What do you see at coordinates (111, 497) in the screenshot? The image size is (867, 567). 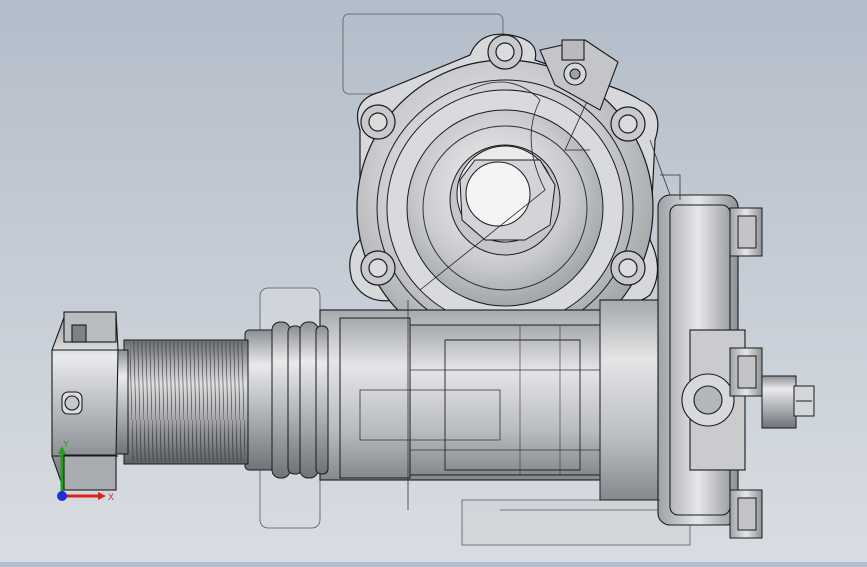 I see `x-axis-label: X` at bounding box center [111, 497].